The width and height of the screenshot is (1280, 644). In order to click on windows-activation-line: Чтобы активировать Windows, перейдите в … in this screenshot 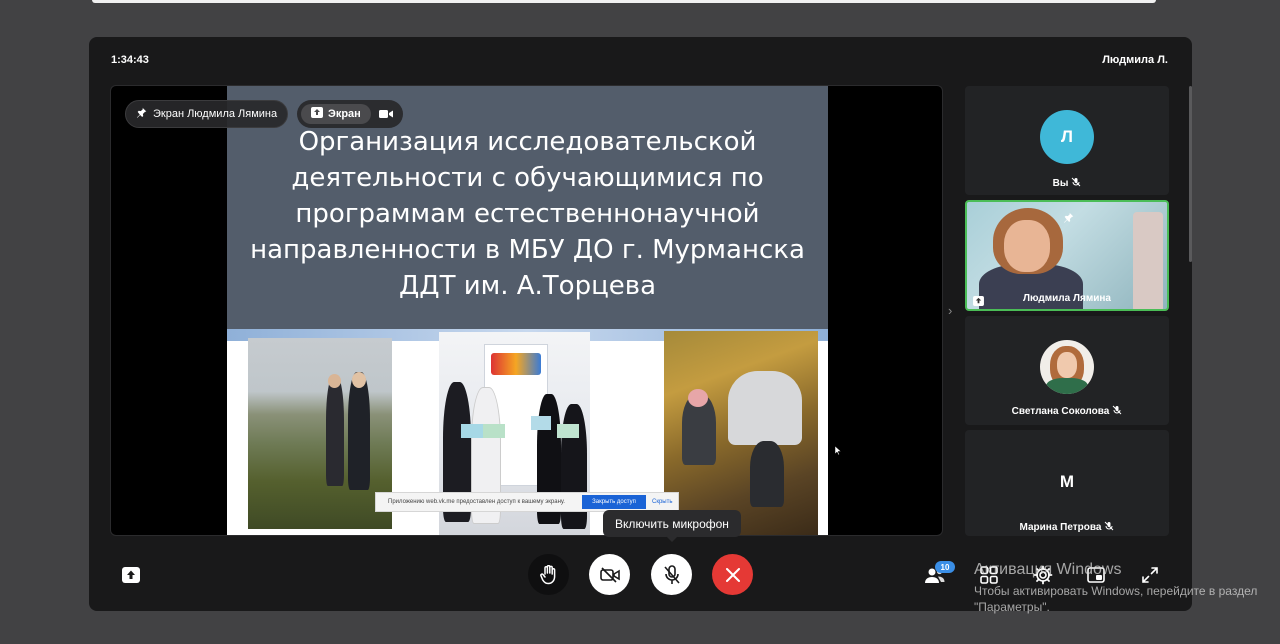, I will do `click(1116, 591)`.